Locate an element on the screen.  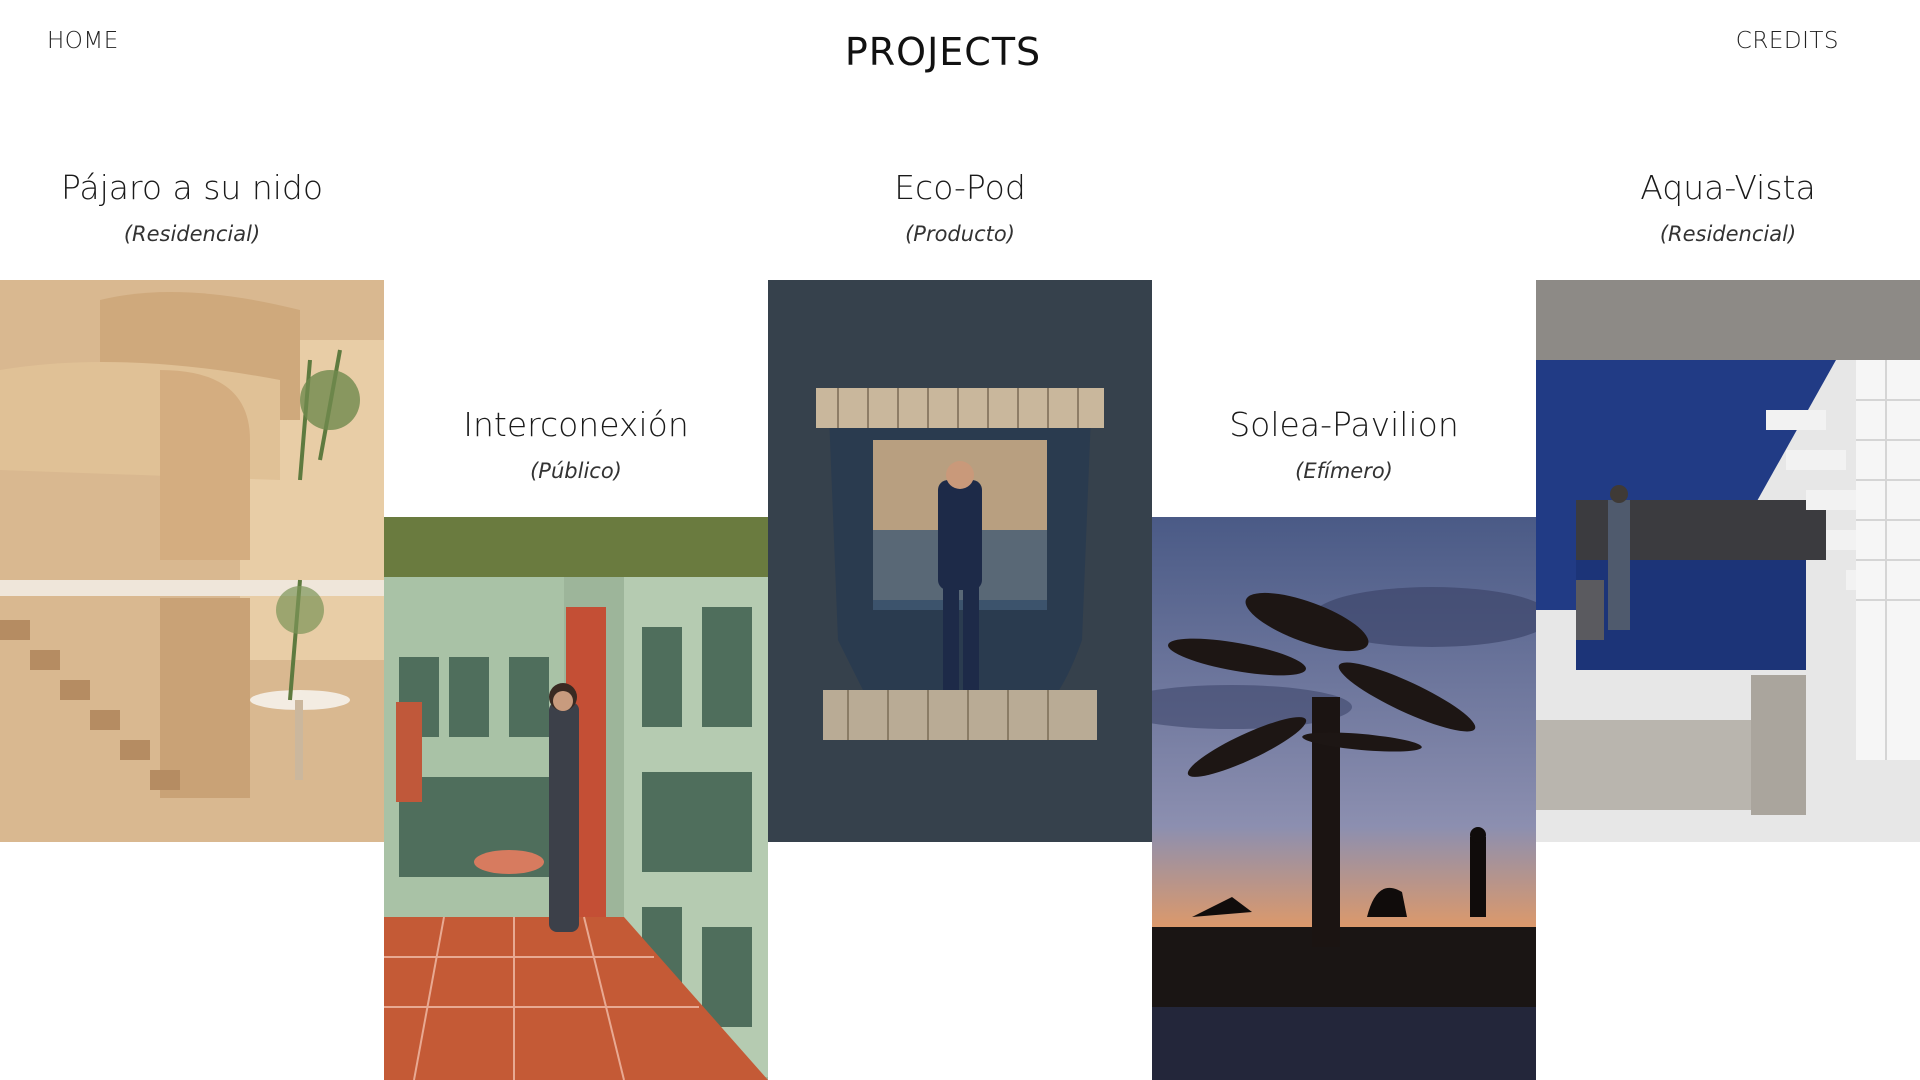
pod-seat-render-icon is located at coordinates (960, 561).